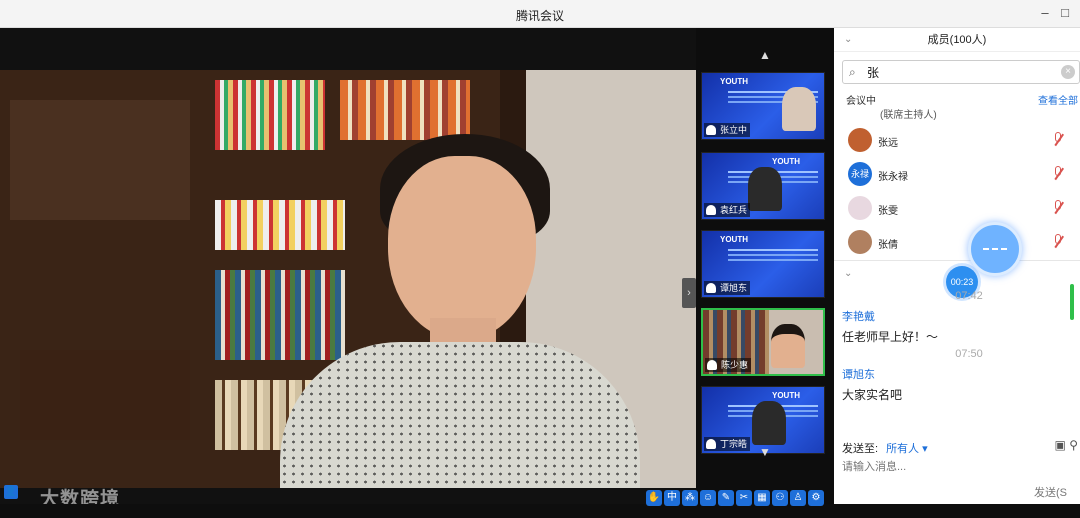 The image size is (1080, 518). What do you see at coordinates (1072, 302) in the screenshot?
I see `chat-scrollbar` at bounding box center [1072, 302].